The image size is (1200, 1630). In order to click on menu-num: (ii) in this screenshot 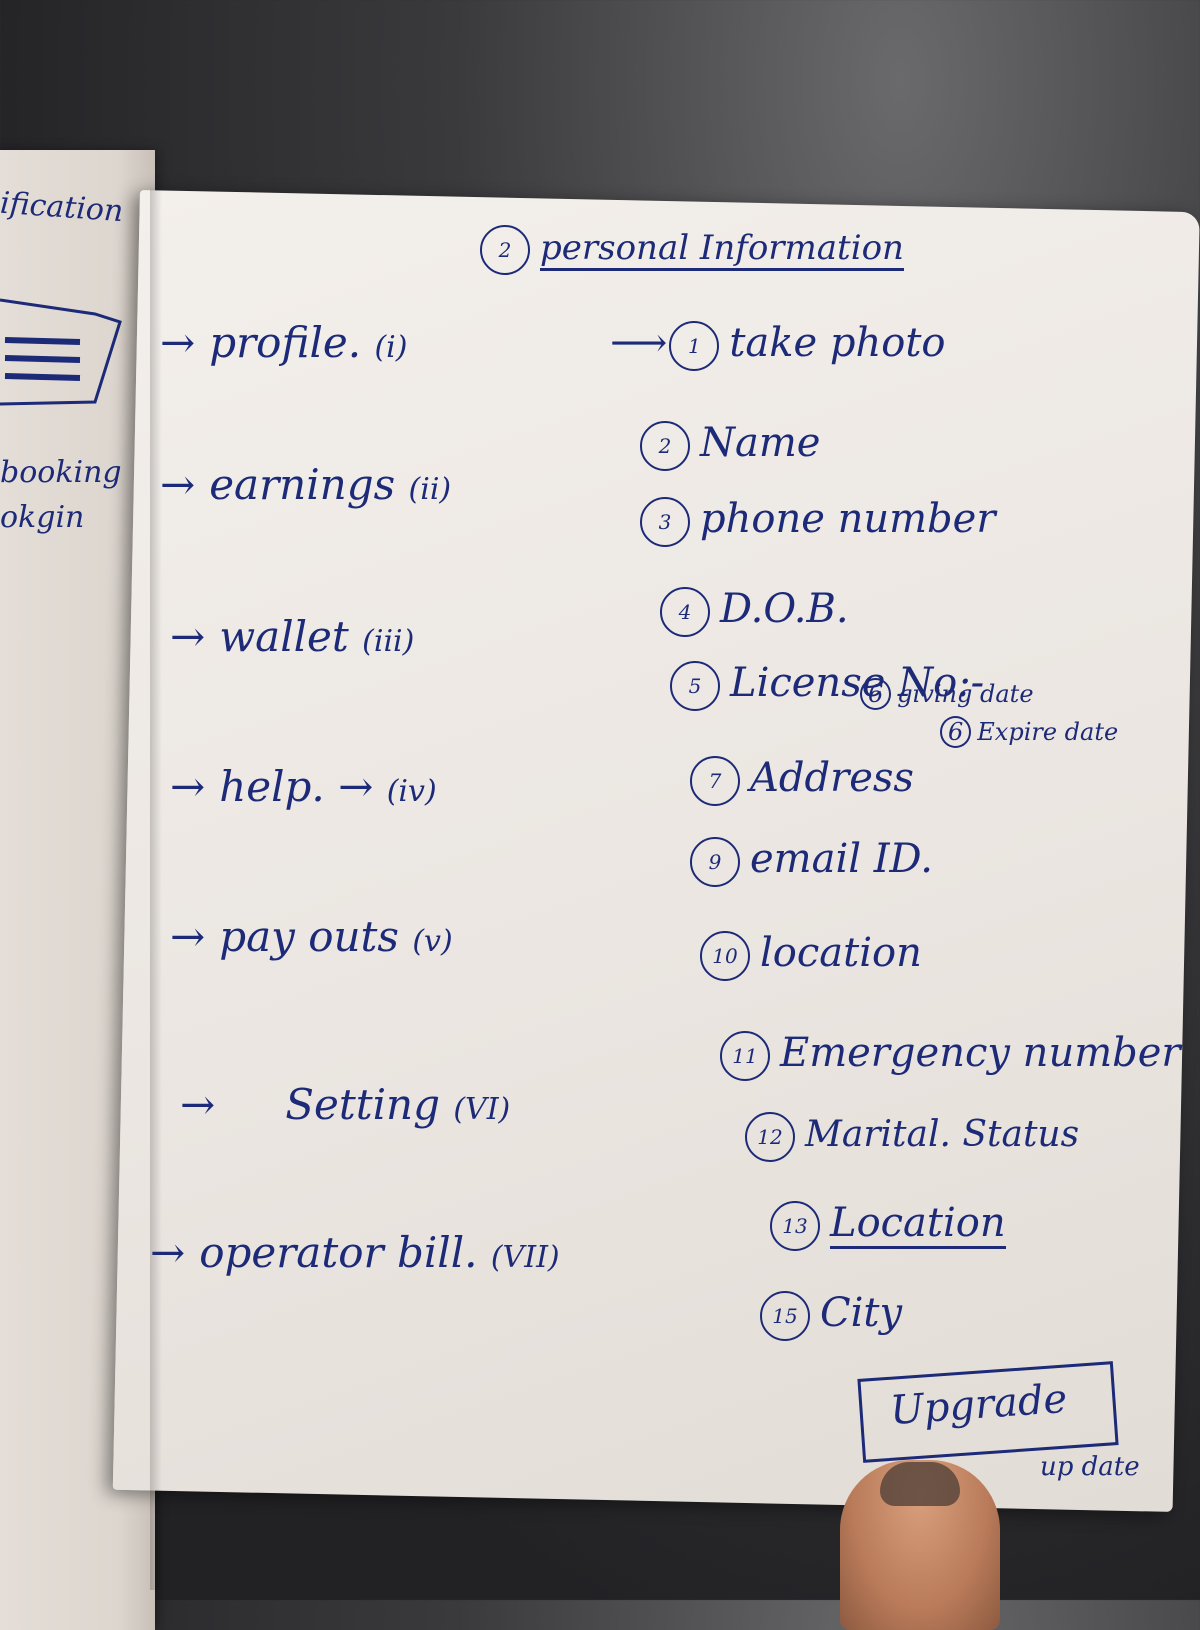, I will do `click(430, 489)`.